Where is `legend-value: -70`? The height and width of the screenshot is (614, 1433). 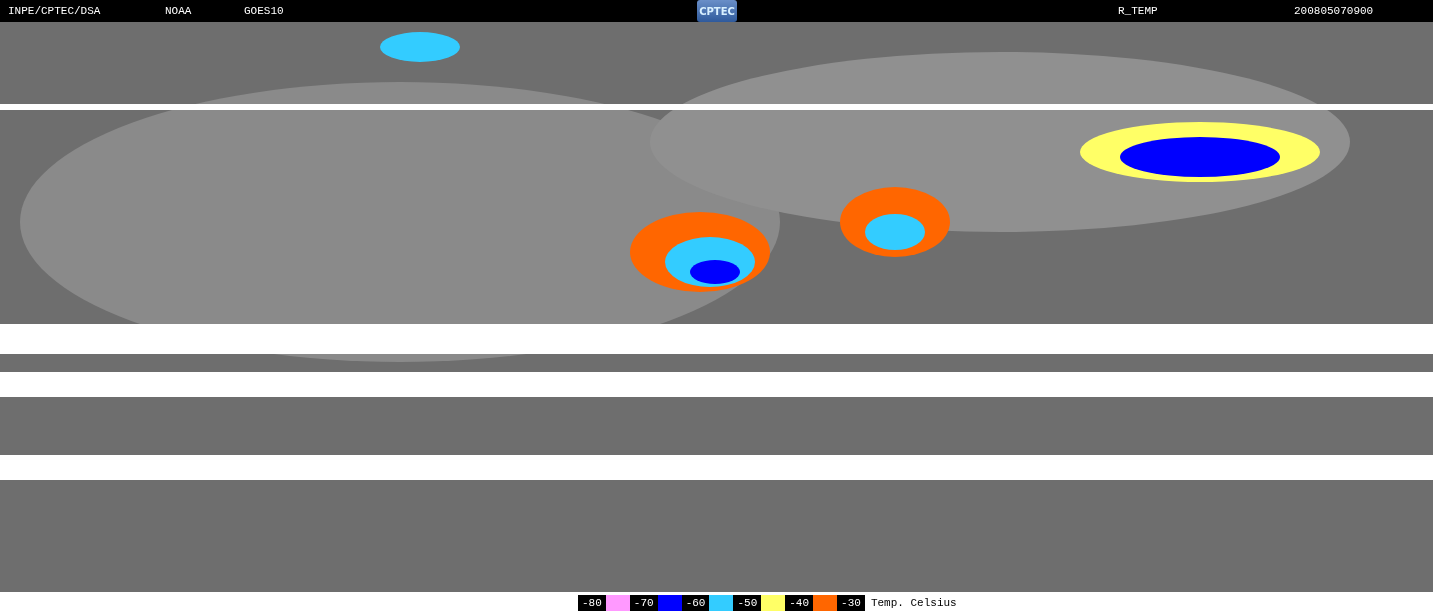 legend-value: -70 is located at coordinates (643, 603).